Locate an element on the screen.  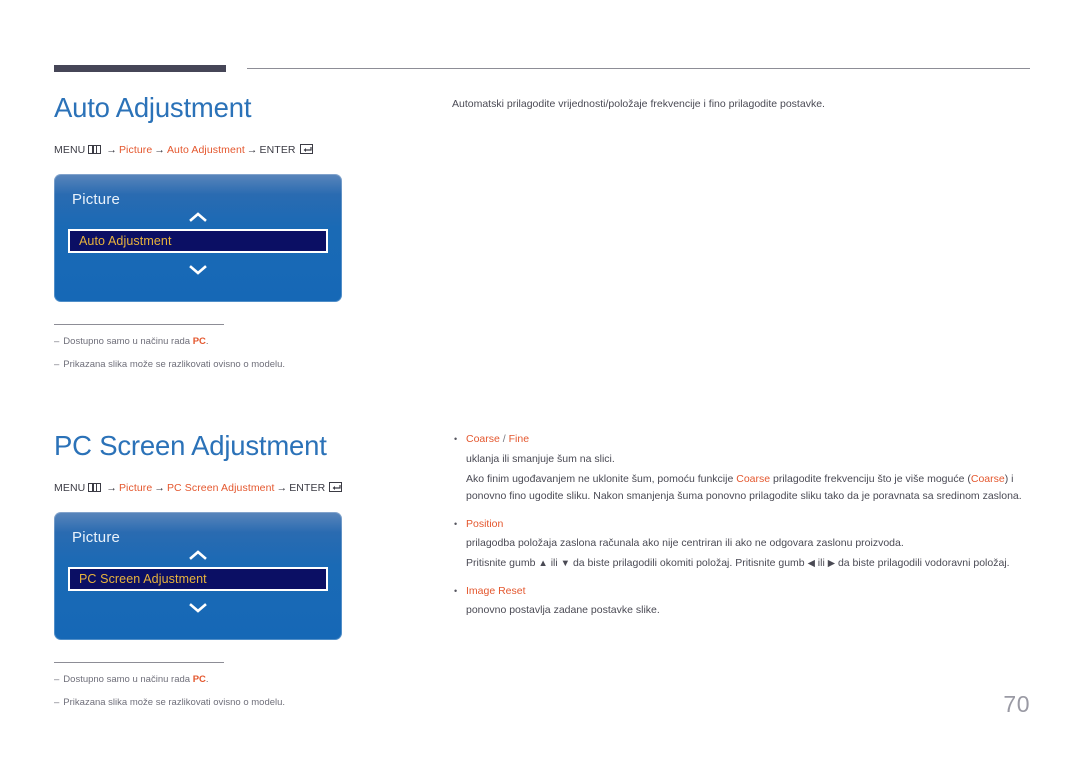
page-title-auto-adjustment: Auto Adjustment is located at coordinates (153, 107).